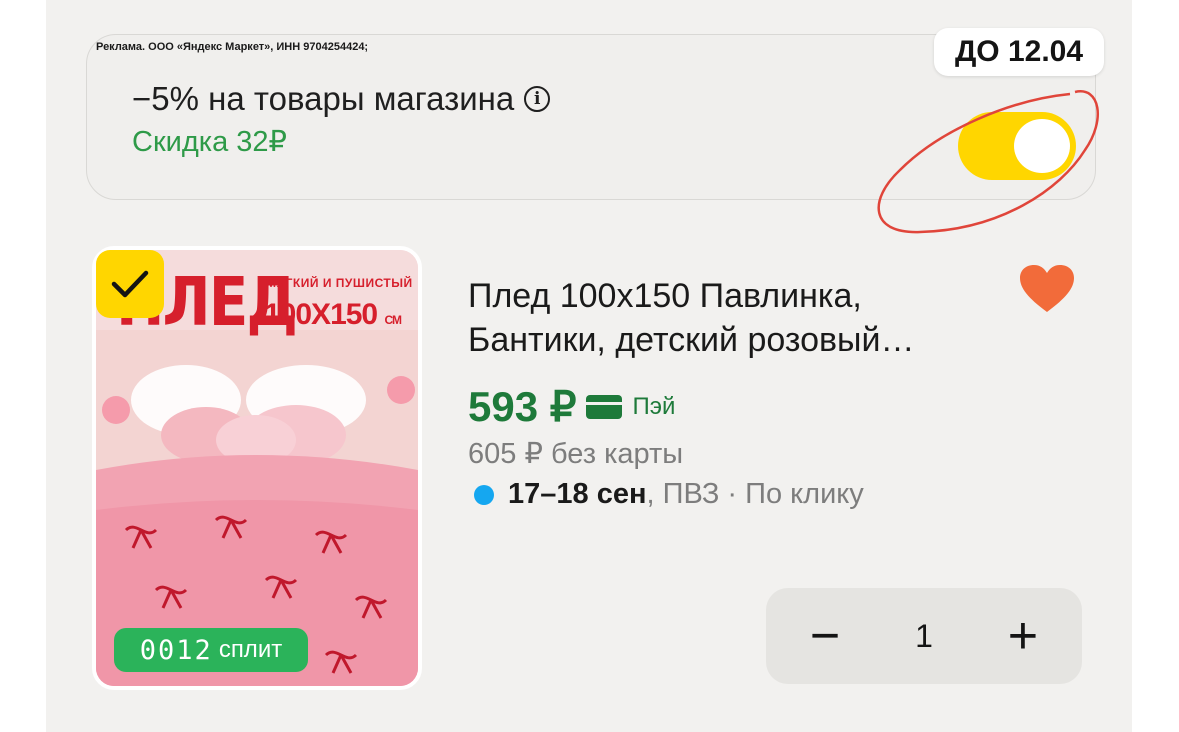  I want to click on price-row: 593 ₽ Пэй, so click(571, 406).